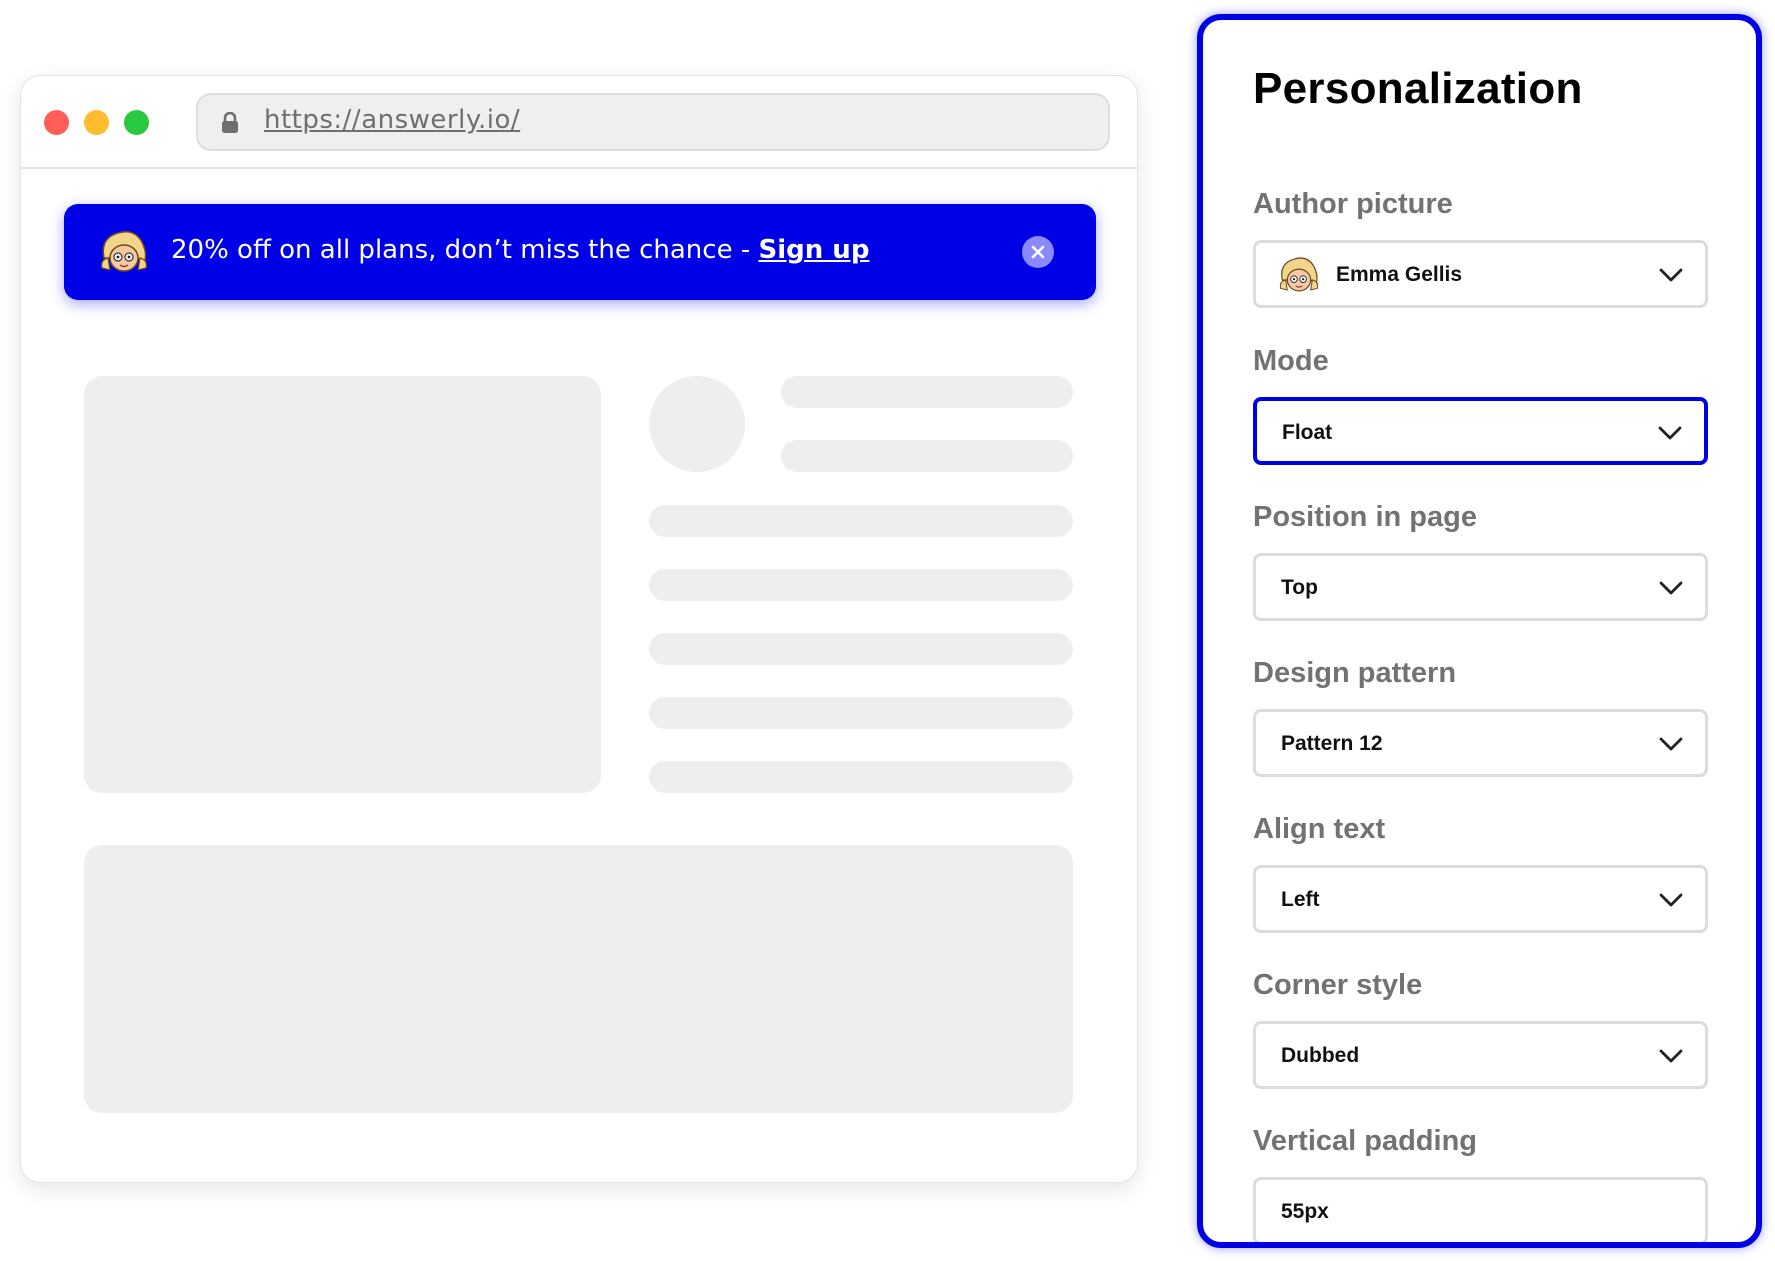  What do you see at coordinates (230, 122) in the screenshot?
I see `lock-icon` at bounding box center [230, 122].